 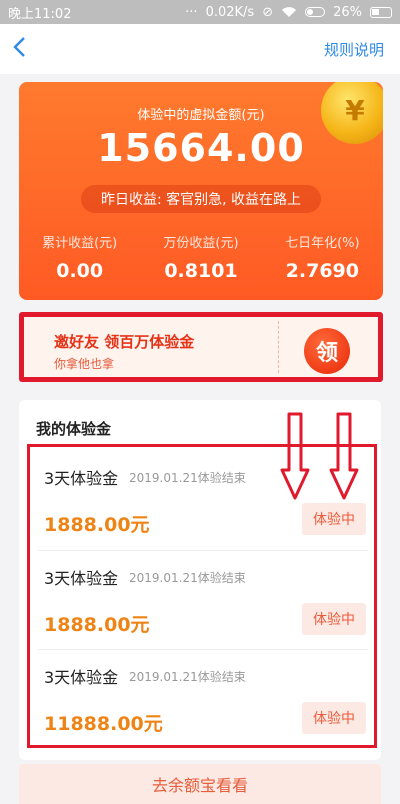 I want to click on claim-button: 领, so click(x=327, y=351).